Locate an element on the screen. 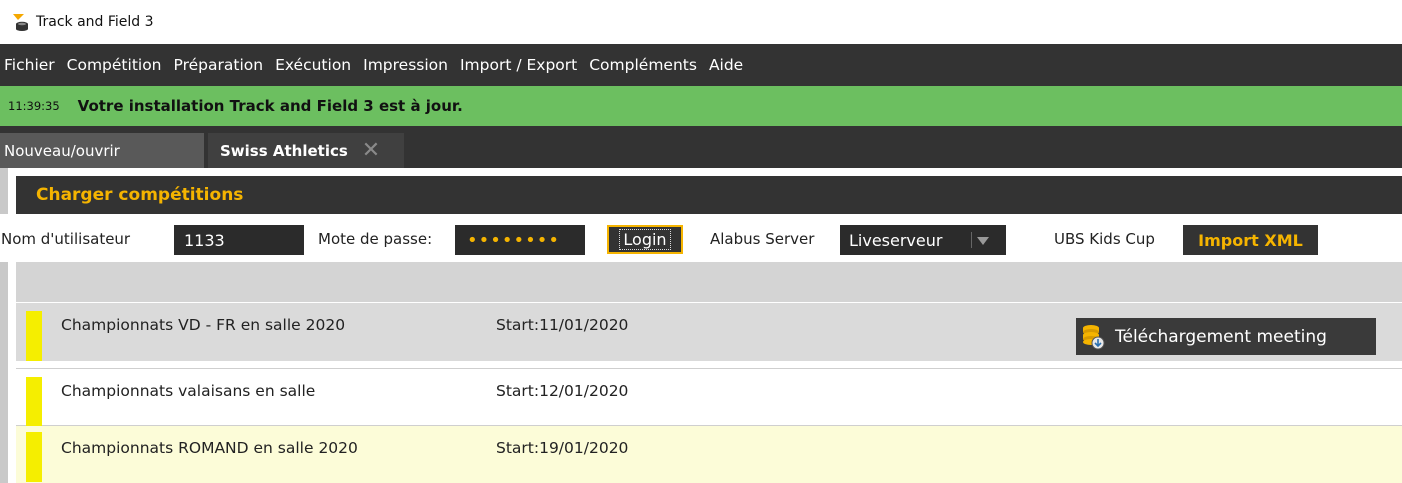 The image size is (1402, 483). menu-competition: Compétition is located at coordinates (114, 65).